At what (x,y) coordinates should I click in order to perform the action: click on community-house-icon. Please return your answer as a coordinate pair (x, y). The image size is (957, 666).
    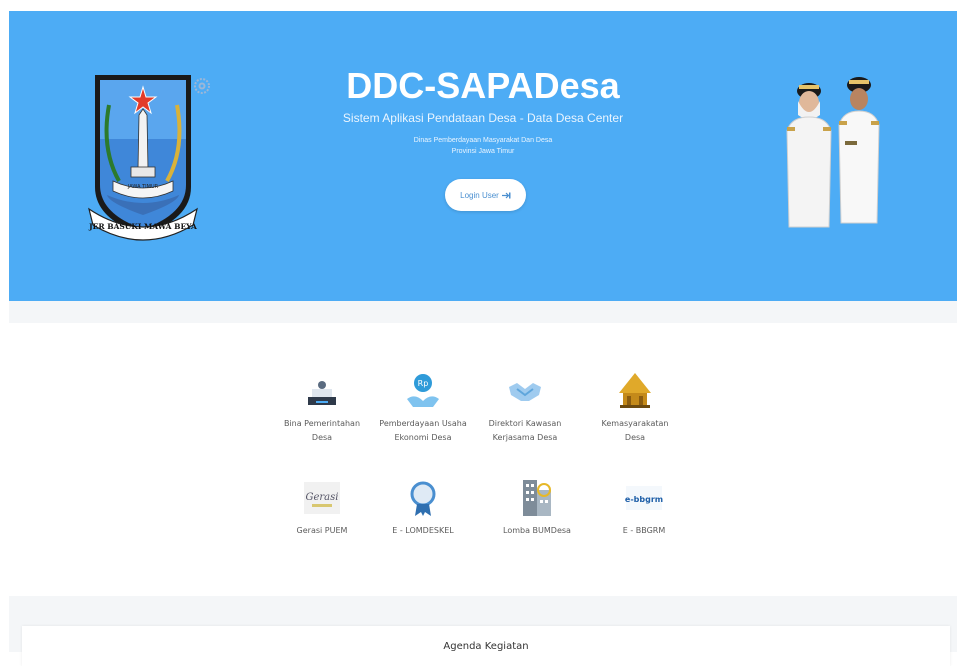
    Looking at the image, I should click on (635, 390).